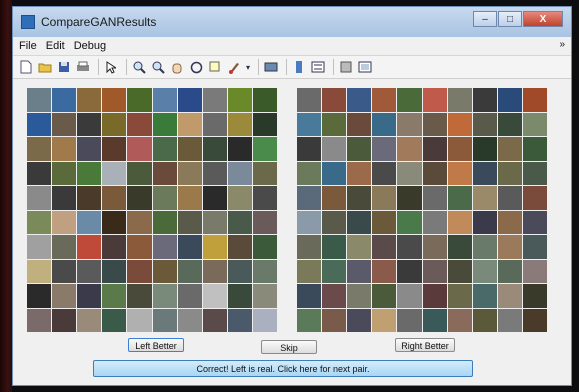  What do you see at coordinates (289, 347) in the screenshot?
I see `skip-button: Skip` at bounding box center [289, 347].